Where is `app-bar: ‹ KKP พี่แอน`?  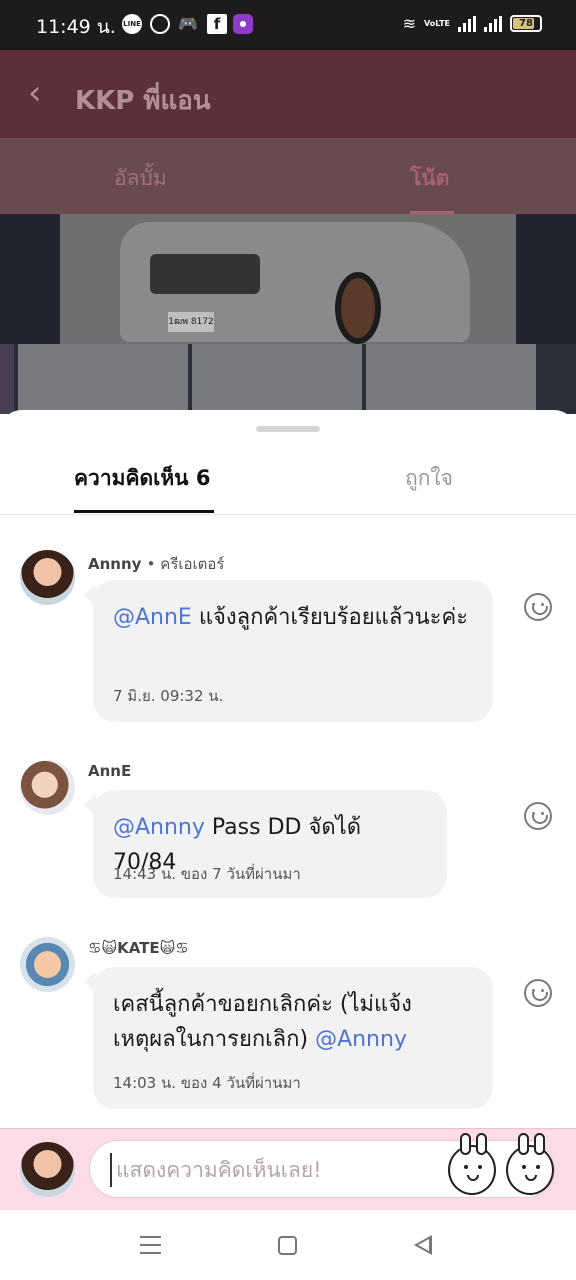 app-bar: ‹ KKP พี่แอน is located at coordinates (288, 94).